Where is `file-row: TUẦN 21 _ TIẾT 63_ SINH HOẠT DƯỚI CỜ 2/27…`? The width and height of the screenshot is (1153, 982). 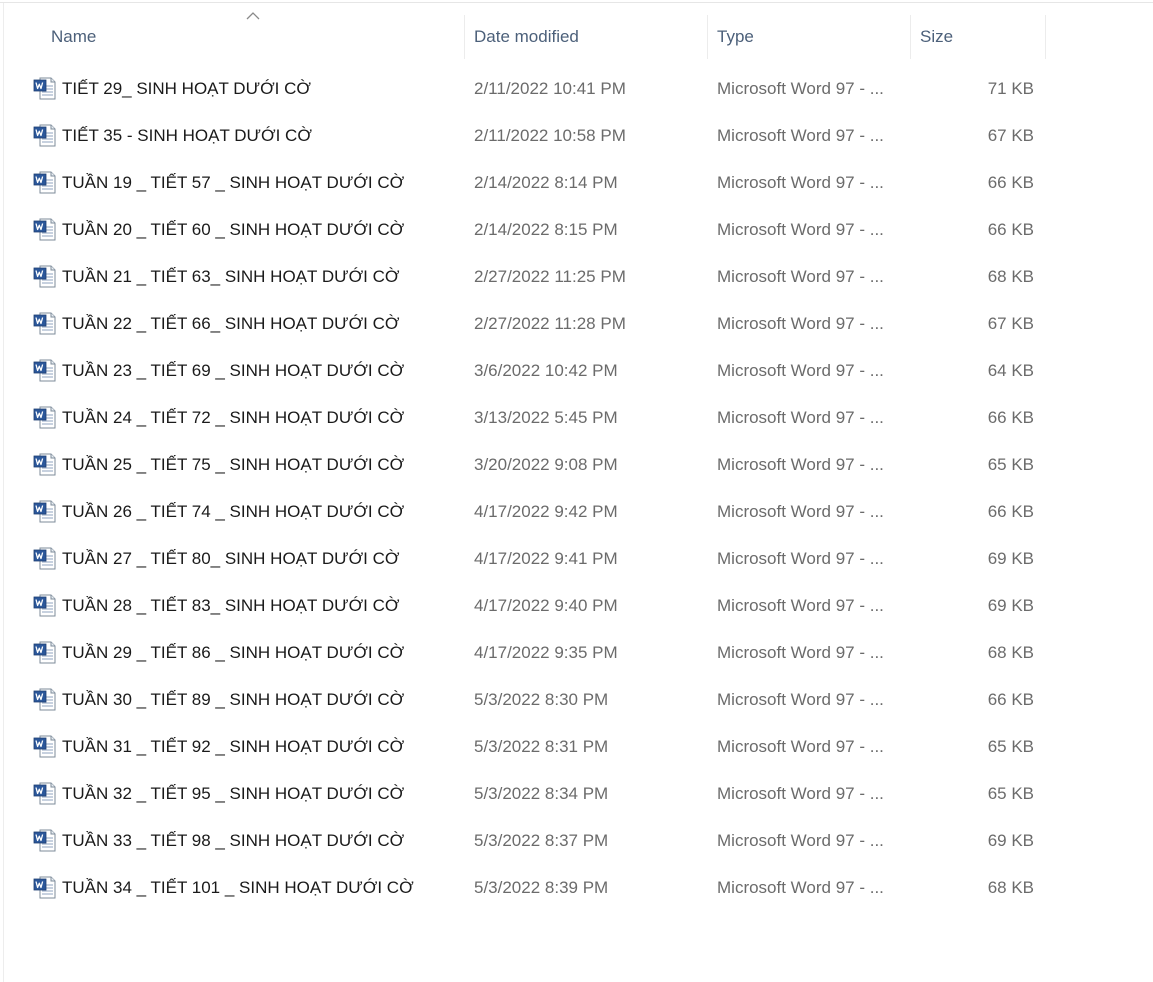 file-row: TUẦN 21 _ TIẾT 63_ SINH HOẠT DƯỚI CỜ 2/27… is located at coordinates (576, 276).